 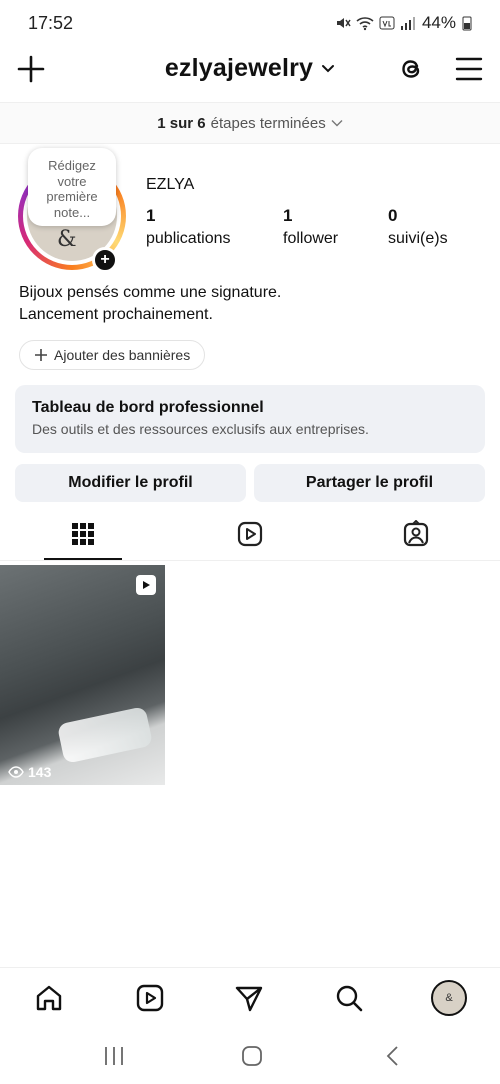 I want to click on share-profile-button: Partager le profil, so click(x=369, y=483).